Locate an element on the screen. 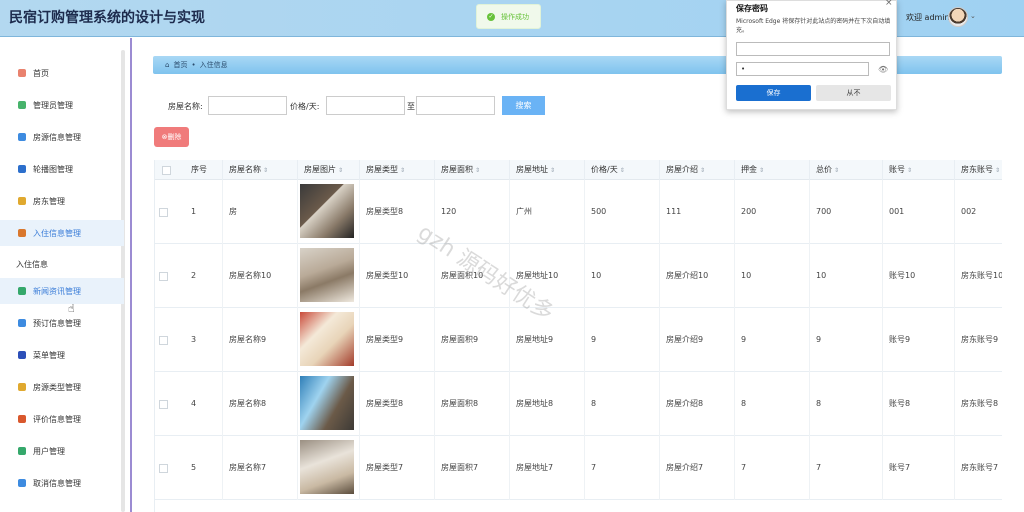 This screenshot has height=512, width=1024. sidebar-item-a-5: 入住信息管理 is located at coordinates (62, 233).